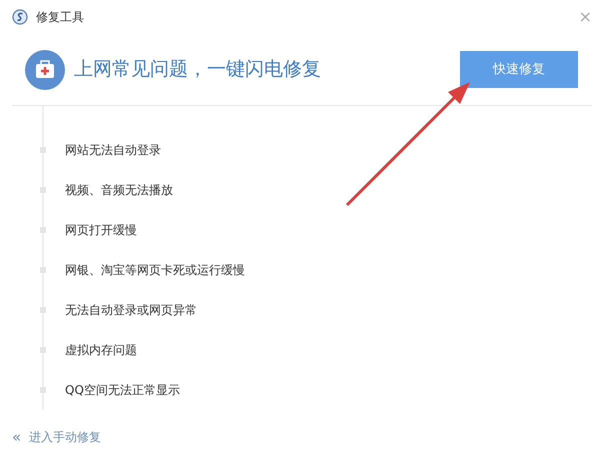 This screenshot has height=460, width=604. I want to click on issue-item: 虚拟内存问题, so click(101, 350).